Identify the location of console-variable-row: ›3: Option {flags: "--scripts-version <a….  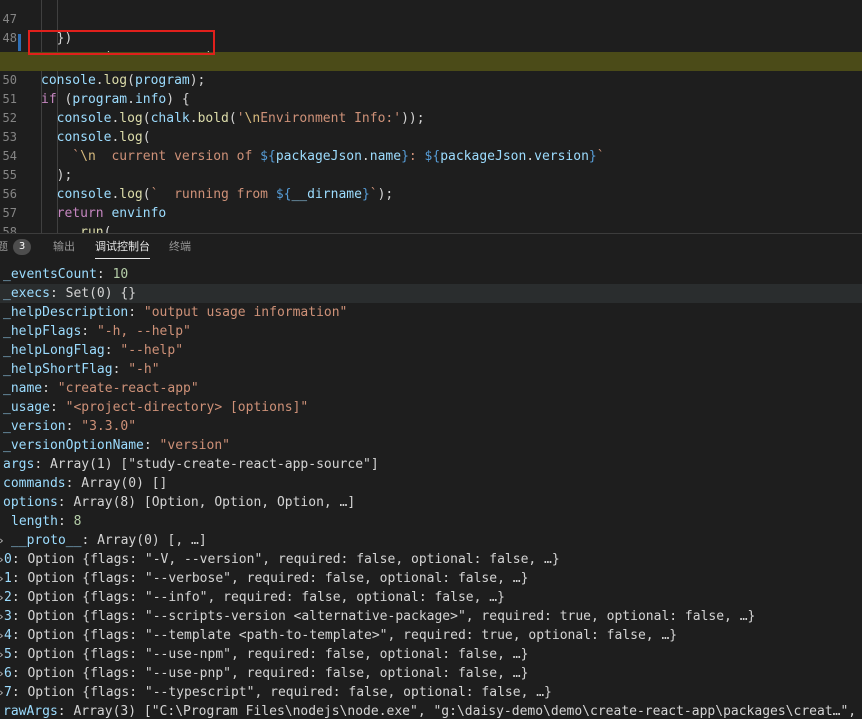
(431, 616).